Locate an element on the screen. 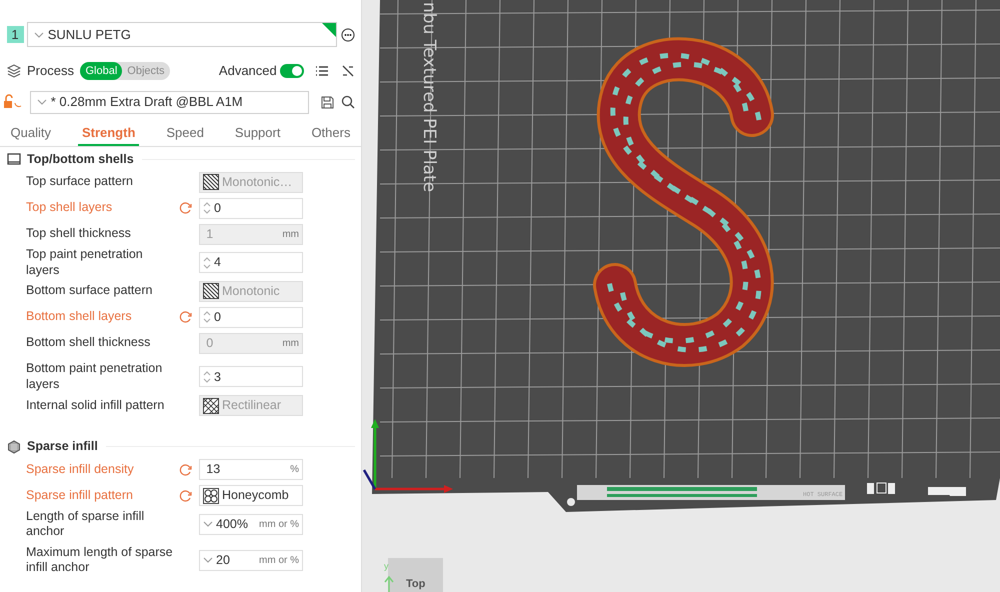  view-label: Top is located at coordinates (416, 584).